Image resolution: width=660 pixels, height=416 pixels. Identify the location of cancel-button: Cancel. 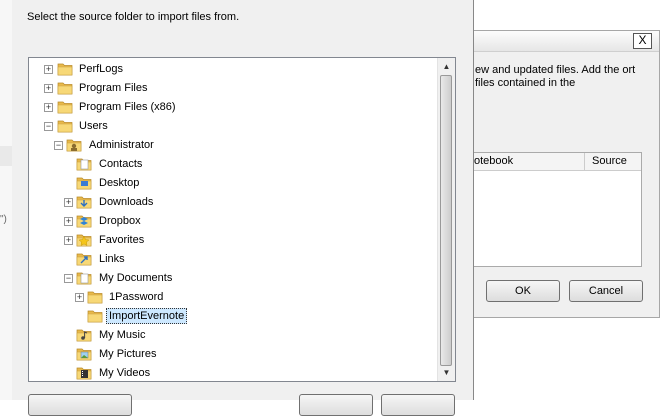
(606, 291).